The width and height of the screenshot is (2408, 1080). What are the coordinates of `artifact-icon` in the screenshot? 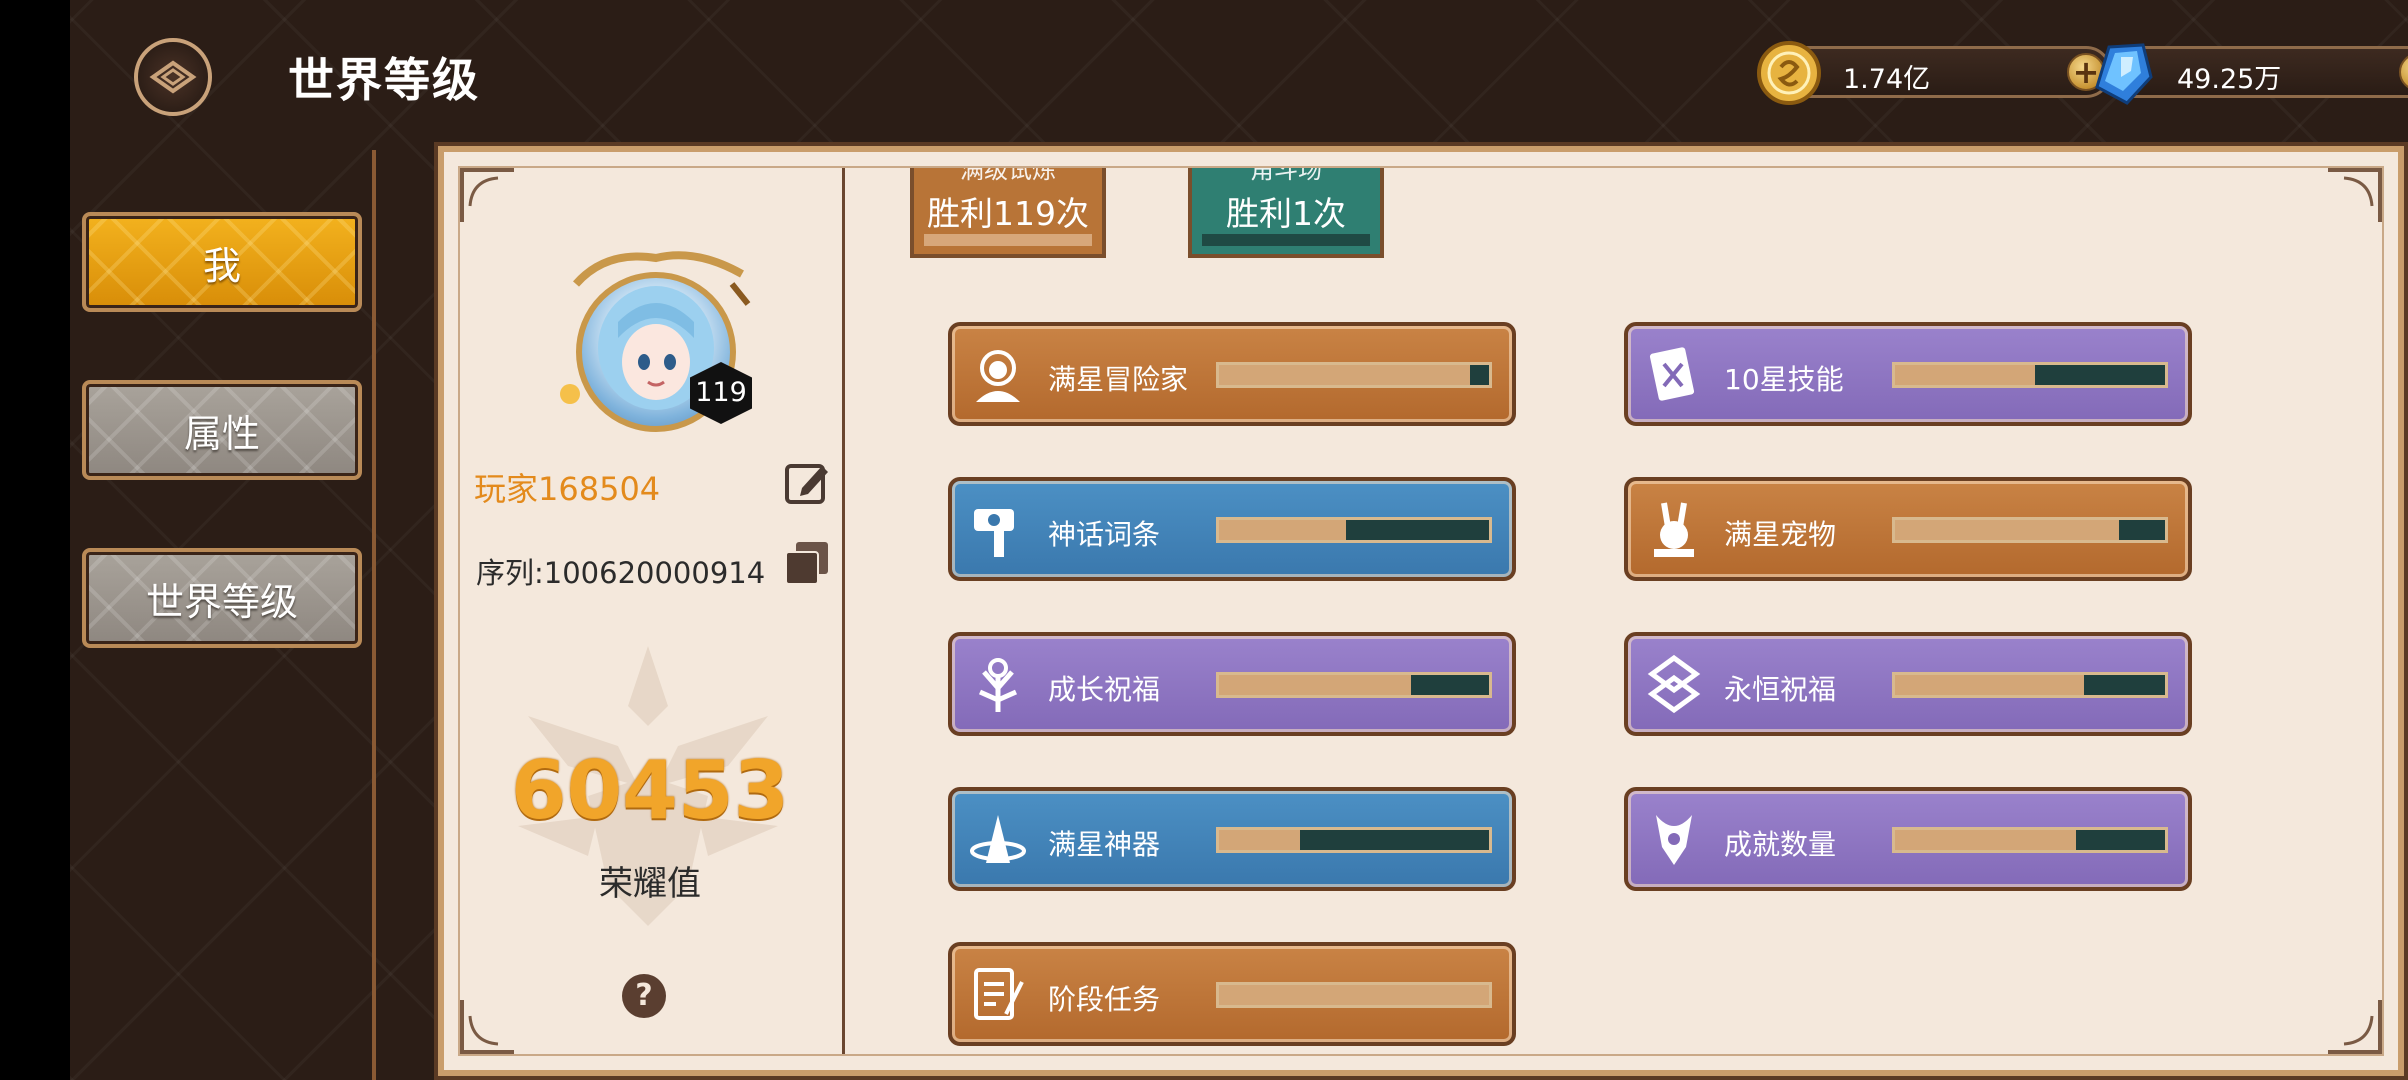 It's located at (998, 839).